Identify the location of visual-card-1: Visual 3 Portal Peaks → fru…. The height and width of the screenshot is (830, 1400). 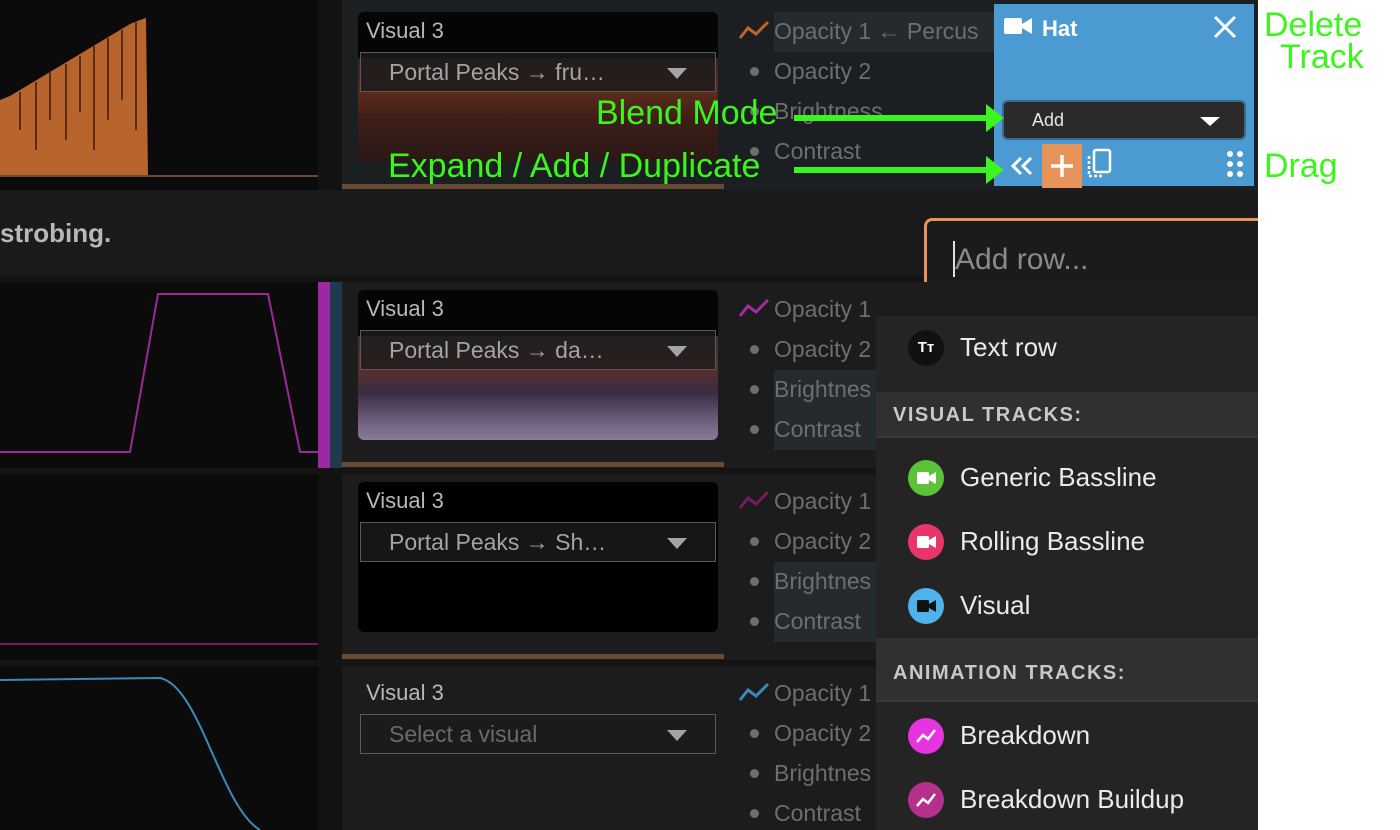
(538, 87).